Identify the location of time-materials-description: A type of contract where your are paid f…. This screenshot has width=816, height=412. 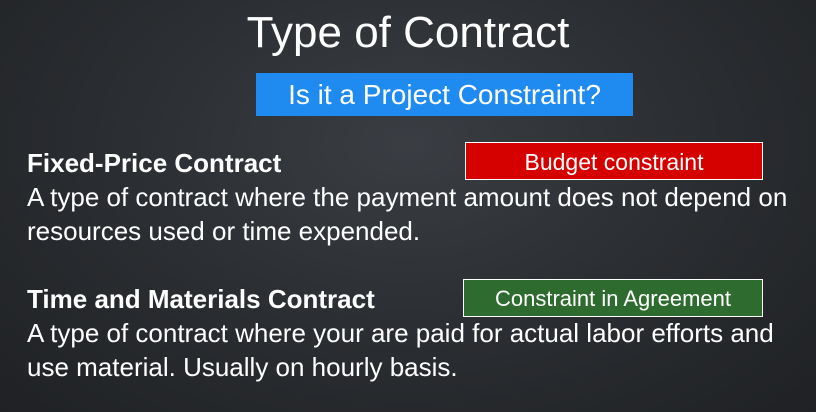
(400, 350).